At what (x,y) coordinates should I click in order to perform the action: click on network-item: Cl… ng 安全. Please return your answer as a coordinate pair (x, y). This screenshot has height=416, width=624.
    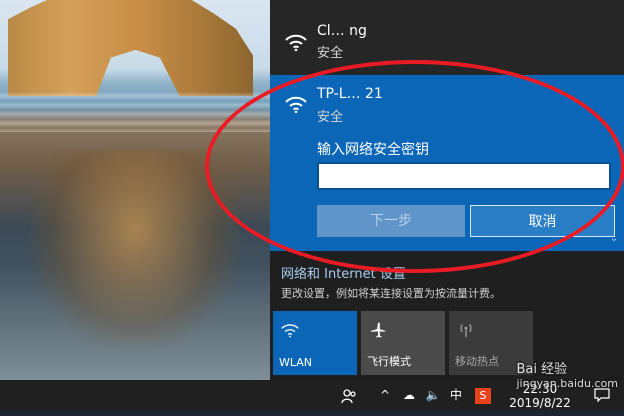
    Looking at the image, I should click on (447, 37).